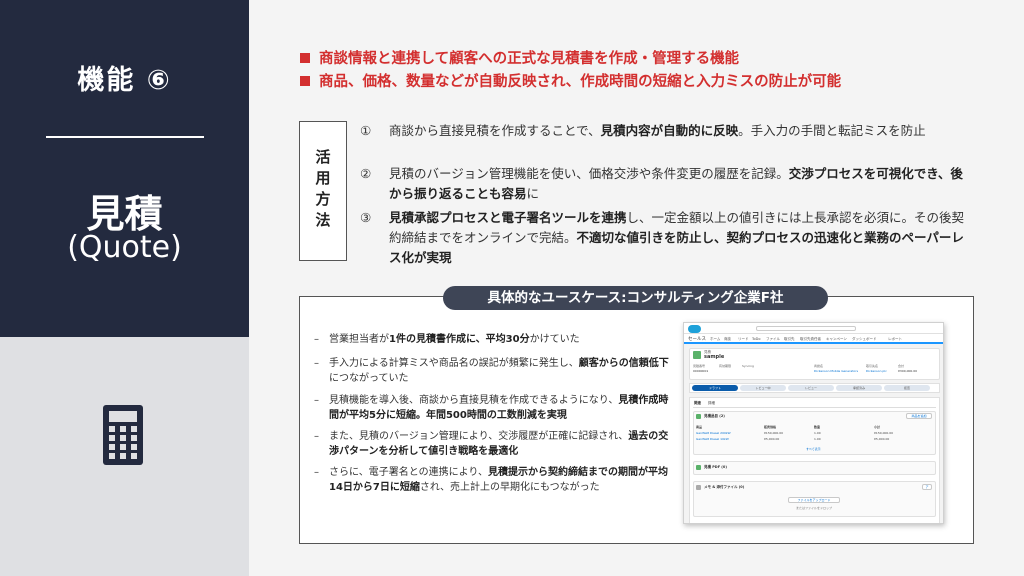 The image size is (1024, 576). What do you see at coordinates (814, 407) in the screenshot?
I see `tab-divider` at bounding box center [814, 407].